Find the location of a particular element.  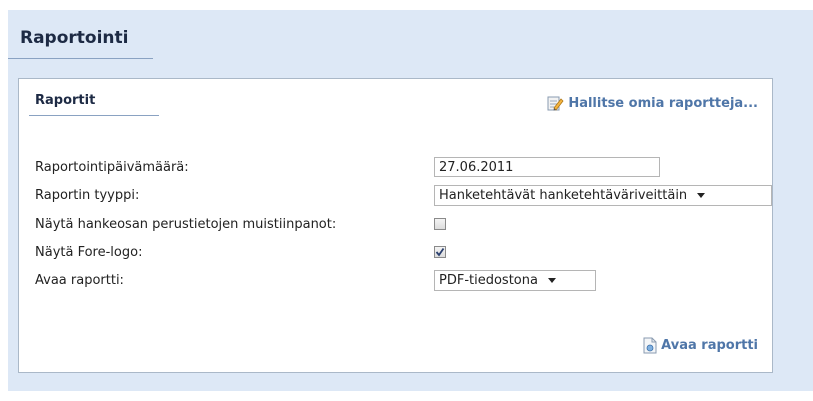

show-logo-label: Näytä Fore-logo: is located at coordinates (89, 252).